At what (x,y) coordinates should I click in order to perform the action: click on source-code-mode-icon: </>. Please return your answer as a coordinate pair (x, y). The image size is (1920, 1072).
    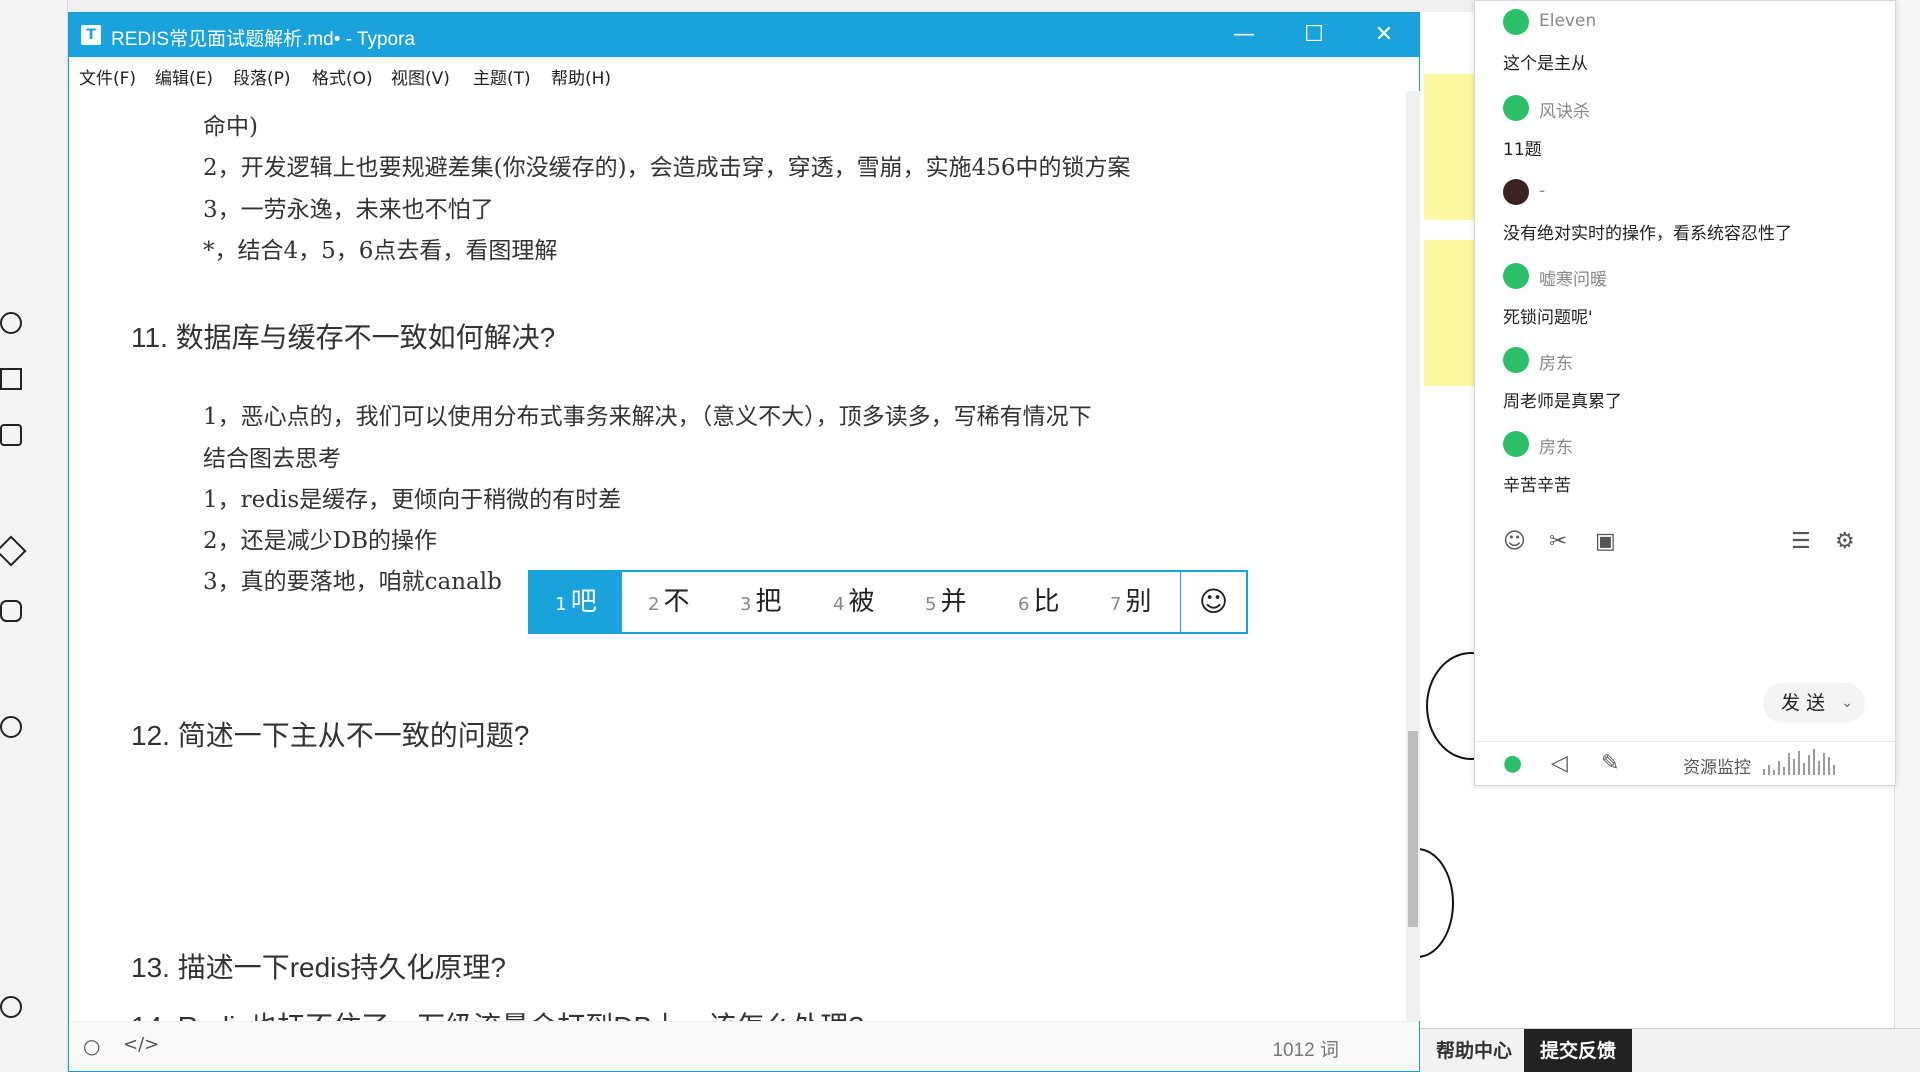
    Looking at the image, I should click on (141, 1044).